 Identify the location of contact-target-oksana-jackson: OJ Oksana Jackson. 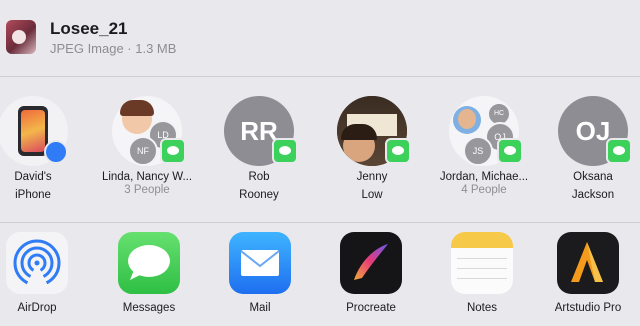
(589, 149).